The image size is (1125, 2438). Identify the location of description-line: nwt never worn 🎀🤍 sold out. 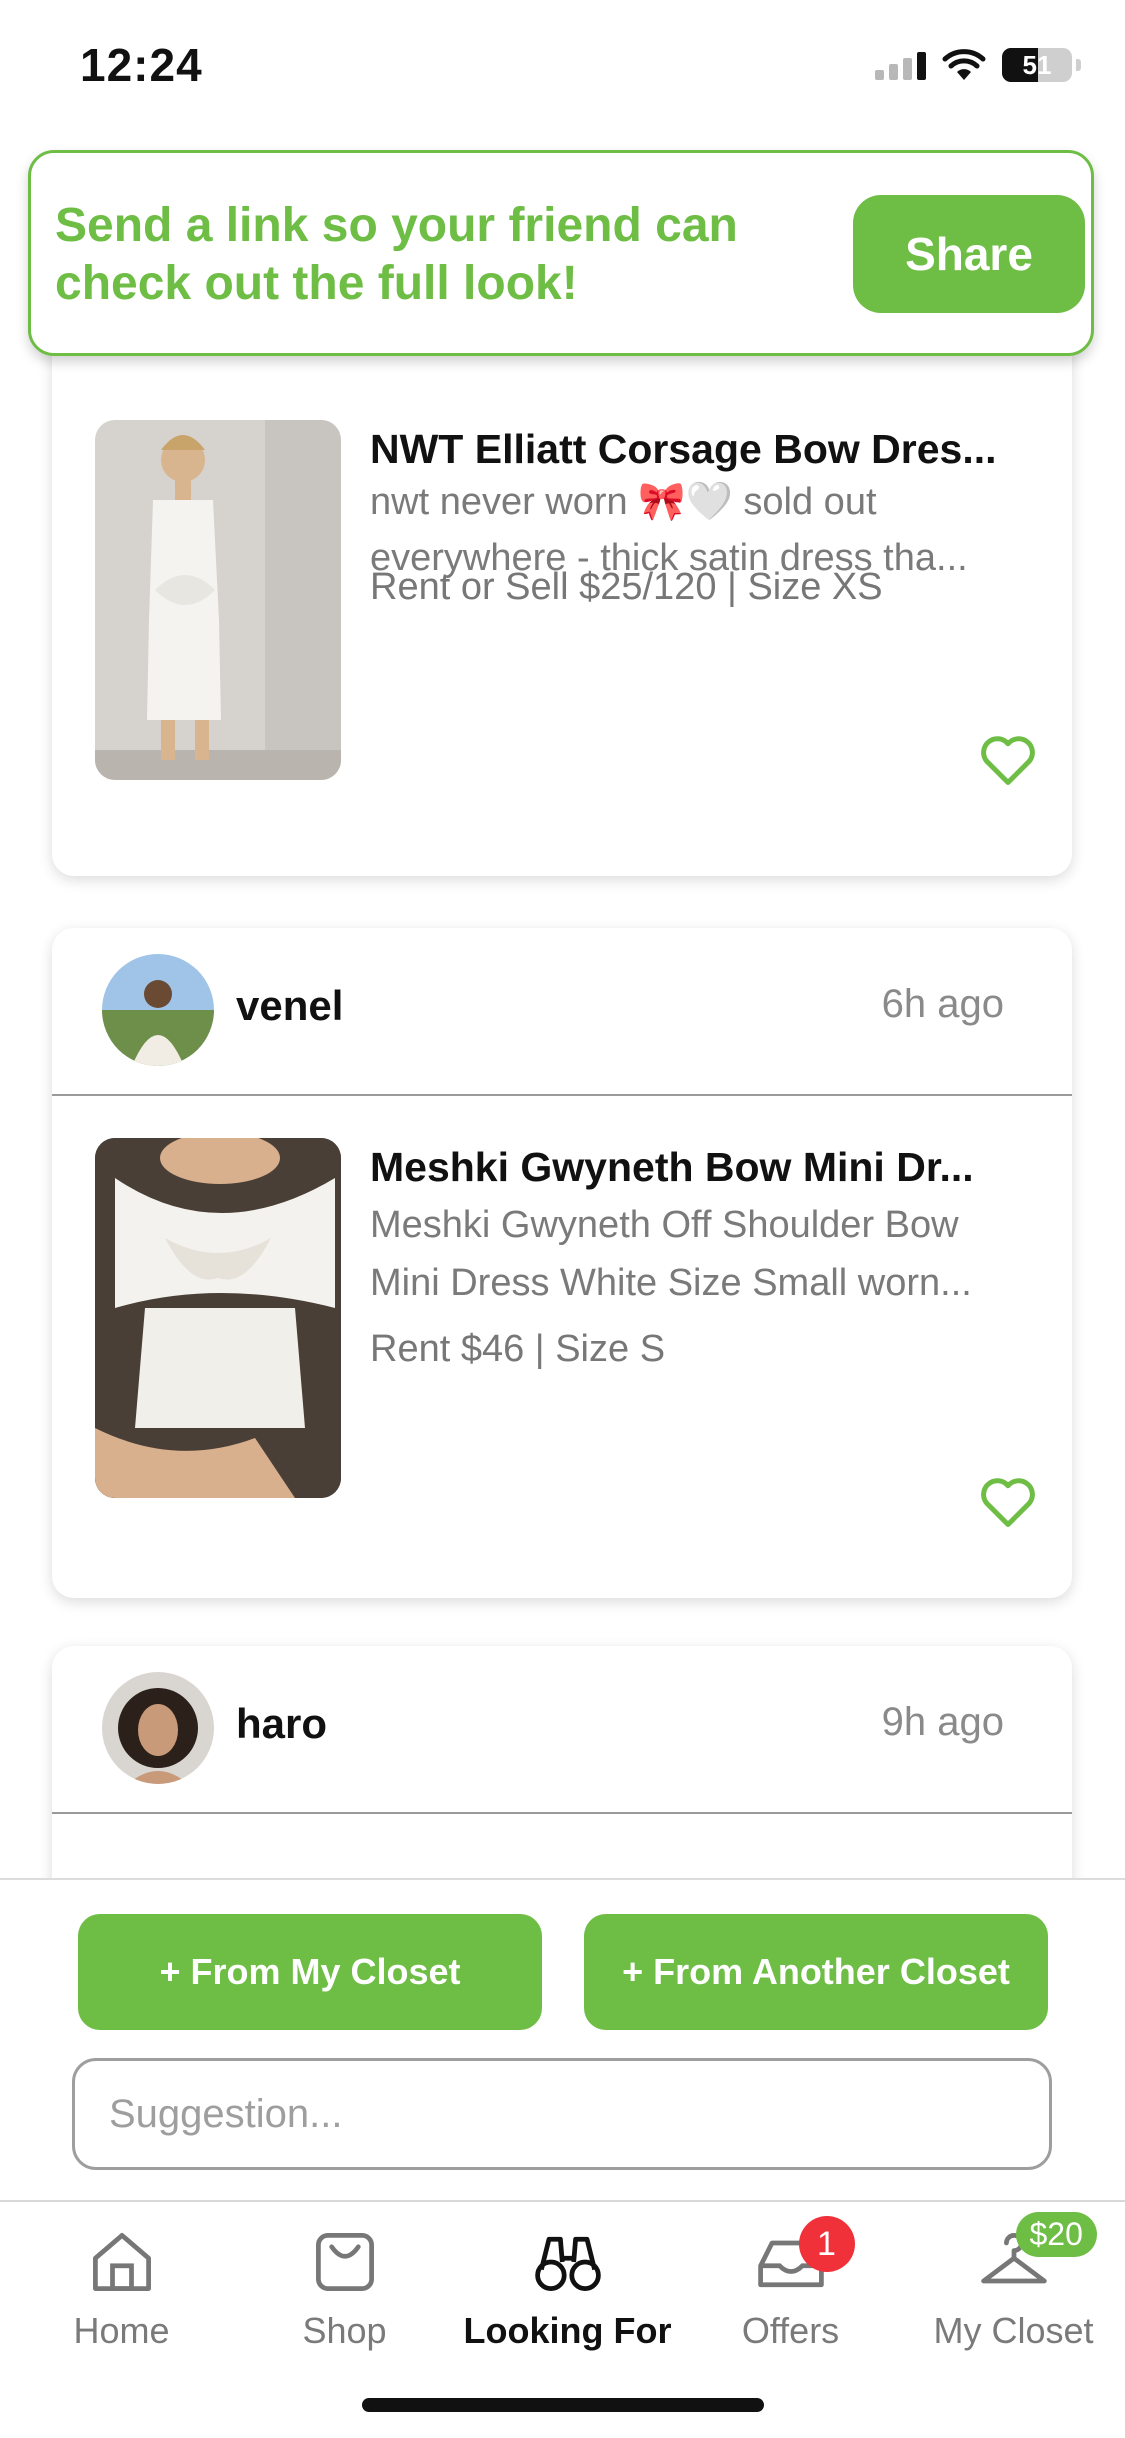
(623, 502).